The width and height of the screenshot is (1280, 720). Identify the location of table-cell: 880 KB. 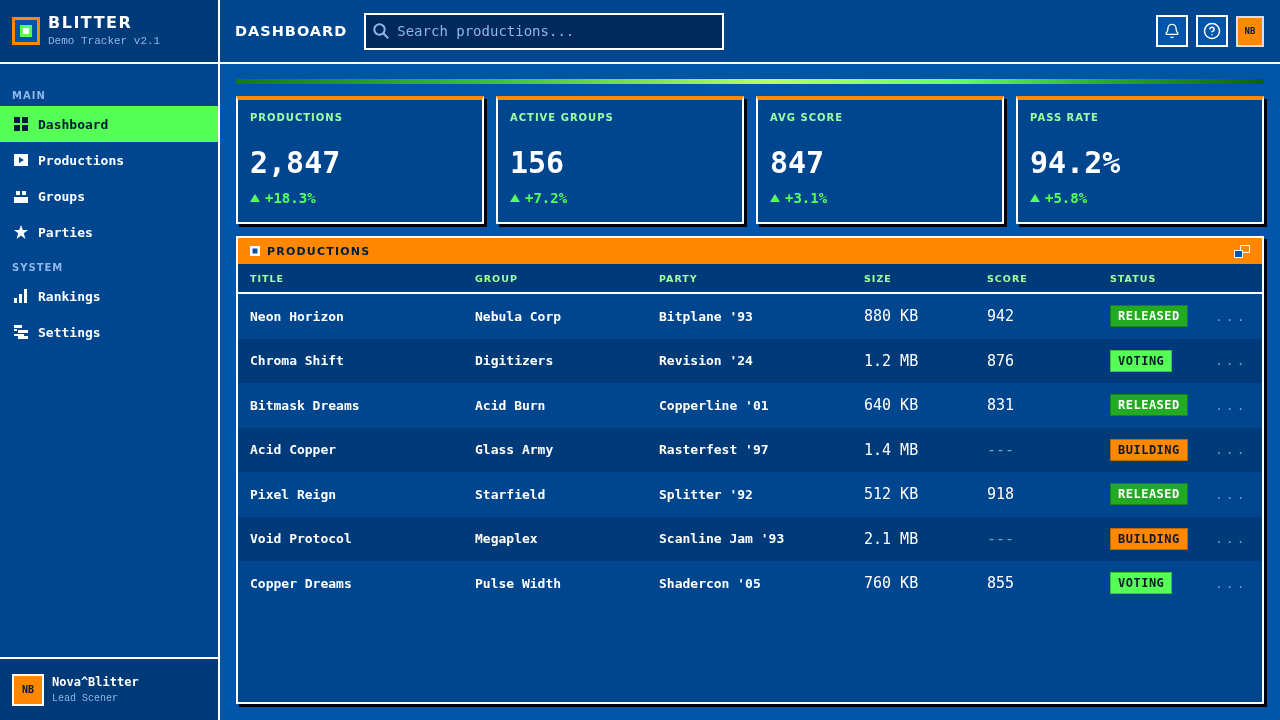
(891, 316).